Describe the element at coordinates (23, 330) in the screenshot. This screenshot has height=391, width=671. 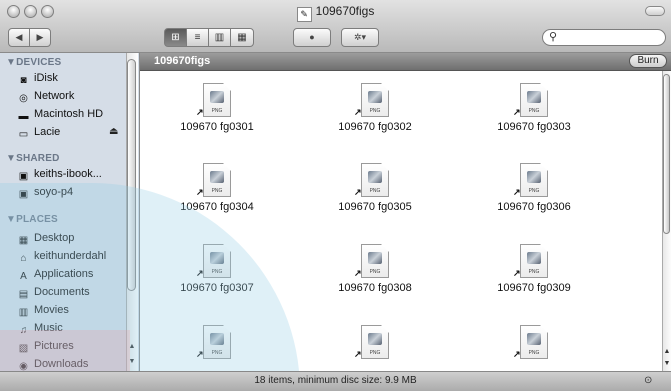
I see `music-icon: ♫` at that location.